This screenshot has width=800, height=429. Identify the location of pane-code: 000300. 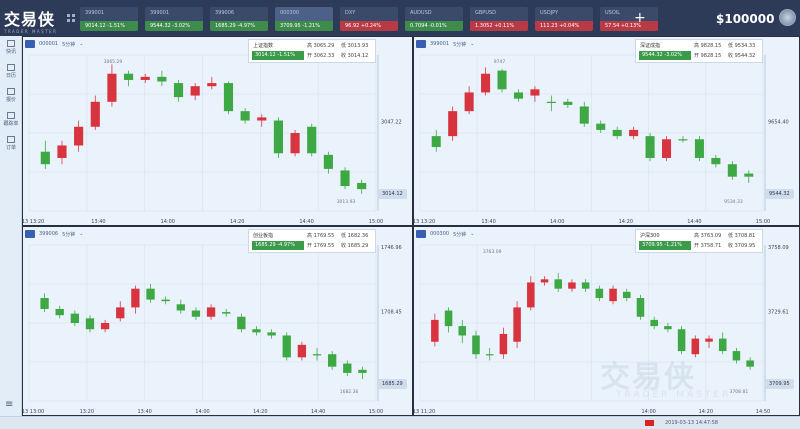
(439, 234).